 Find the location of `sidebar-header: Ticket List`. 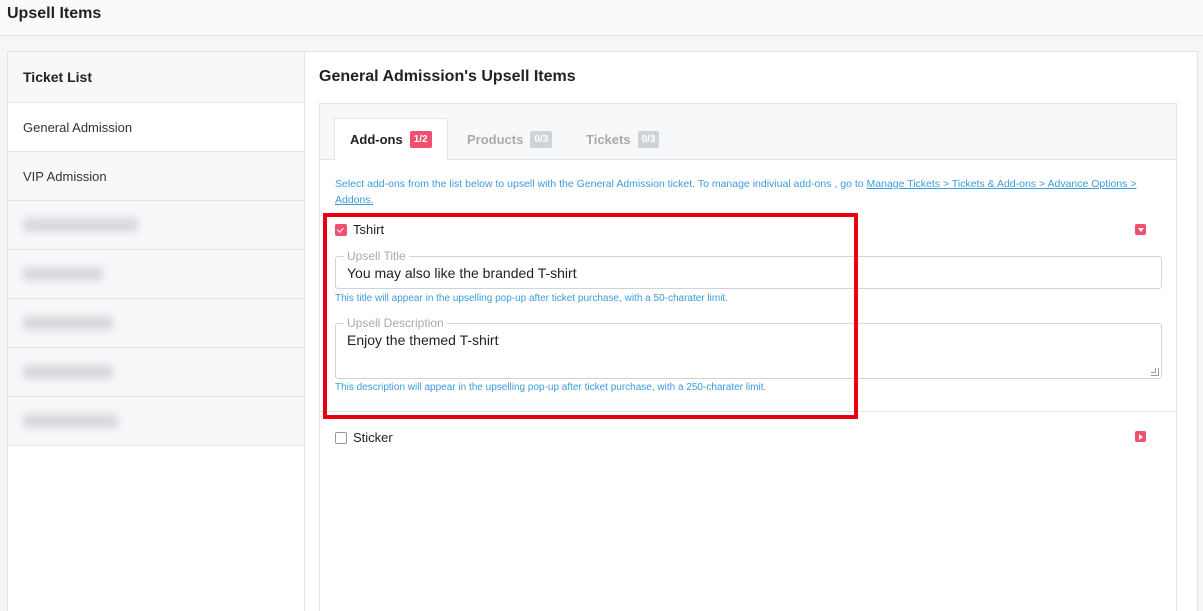

sidebar-header: Ticket List is located at coordinates (156, 77).